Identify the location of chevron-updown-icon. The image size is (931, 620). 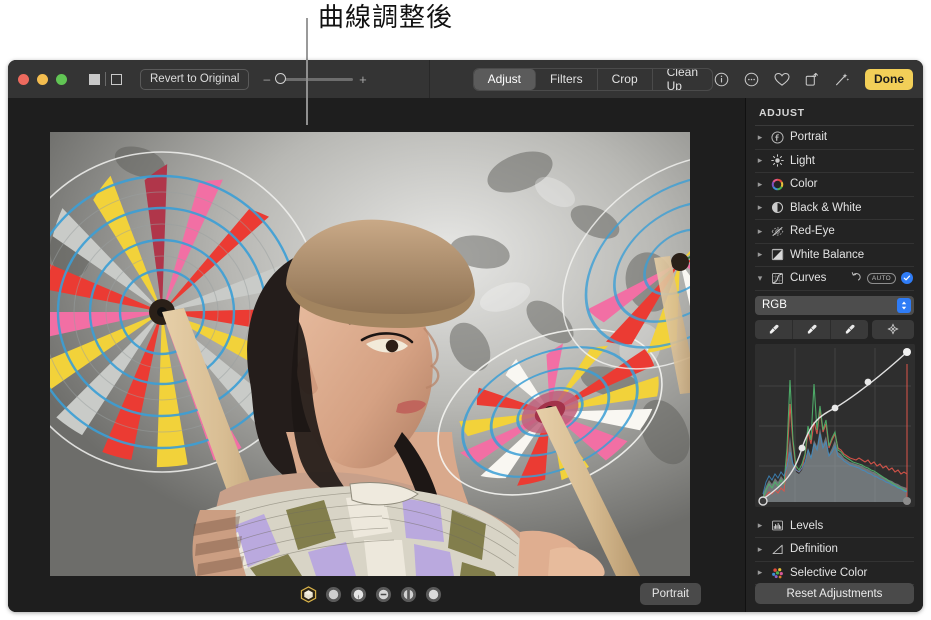
(904, 305).